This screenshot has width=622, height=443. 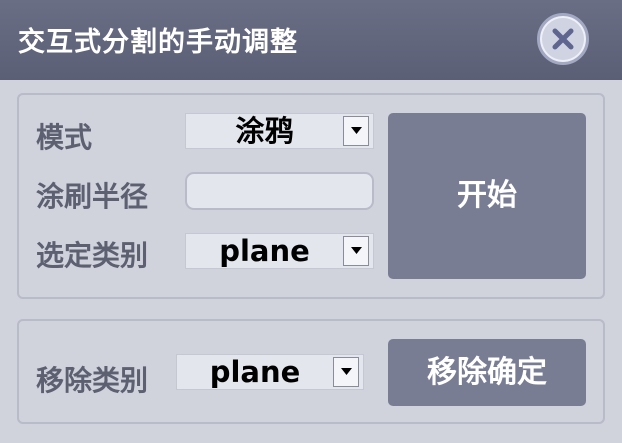 What do you see at coordinates (255, 372) in the screenshot?
I see `remove-class-value: plane` at bounding box center [255, 372].